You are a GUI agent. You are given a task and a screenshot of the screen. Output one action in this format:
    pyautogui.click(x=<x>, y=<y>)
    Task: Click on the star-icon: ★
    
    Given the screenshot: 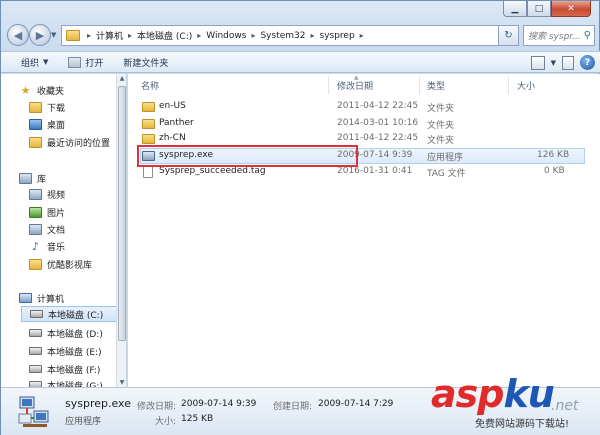 What is the action you would take?
    pyautogui.click(x=25, y=90)
    